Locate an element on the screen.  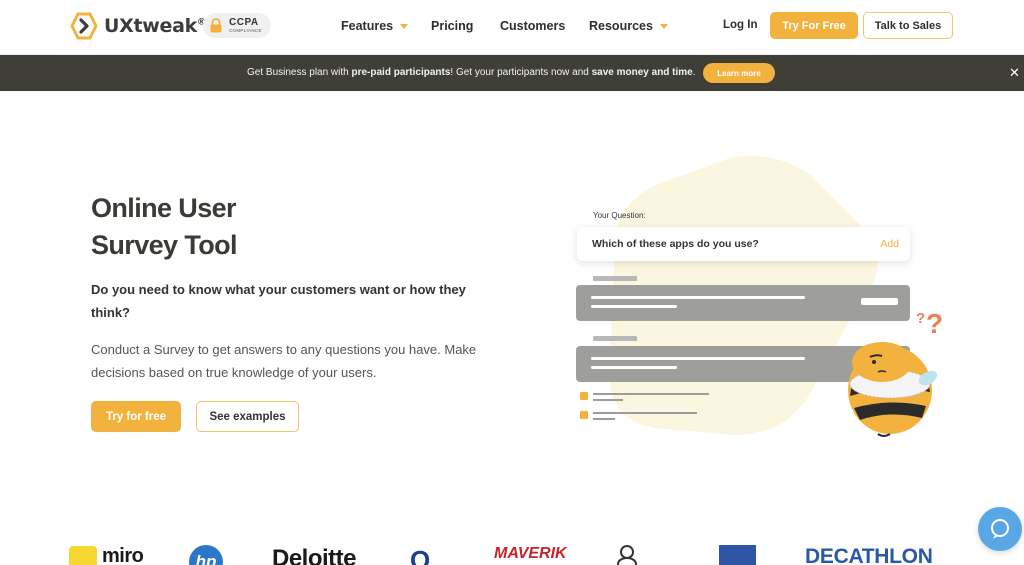
logo-o: O is located at coordinates (420, 555).